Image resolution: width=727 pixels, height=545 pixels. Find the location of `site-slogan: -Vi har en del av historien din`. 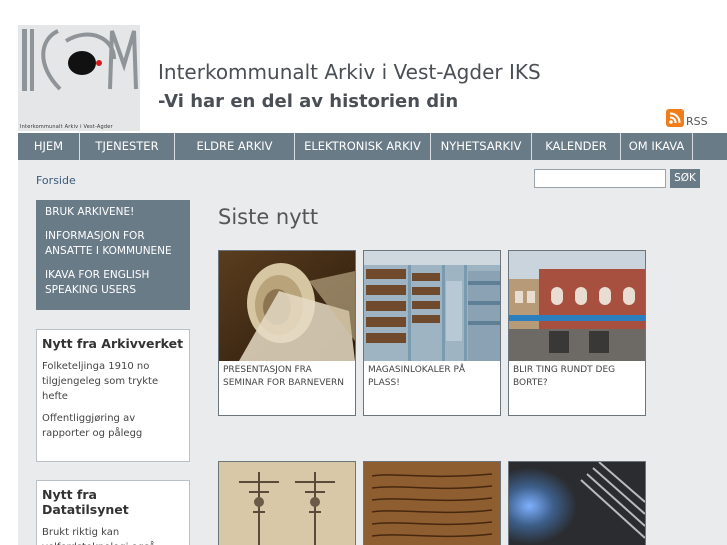

site-slogan: -Vi har en del av historien din is located at coordinates (308, 101).